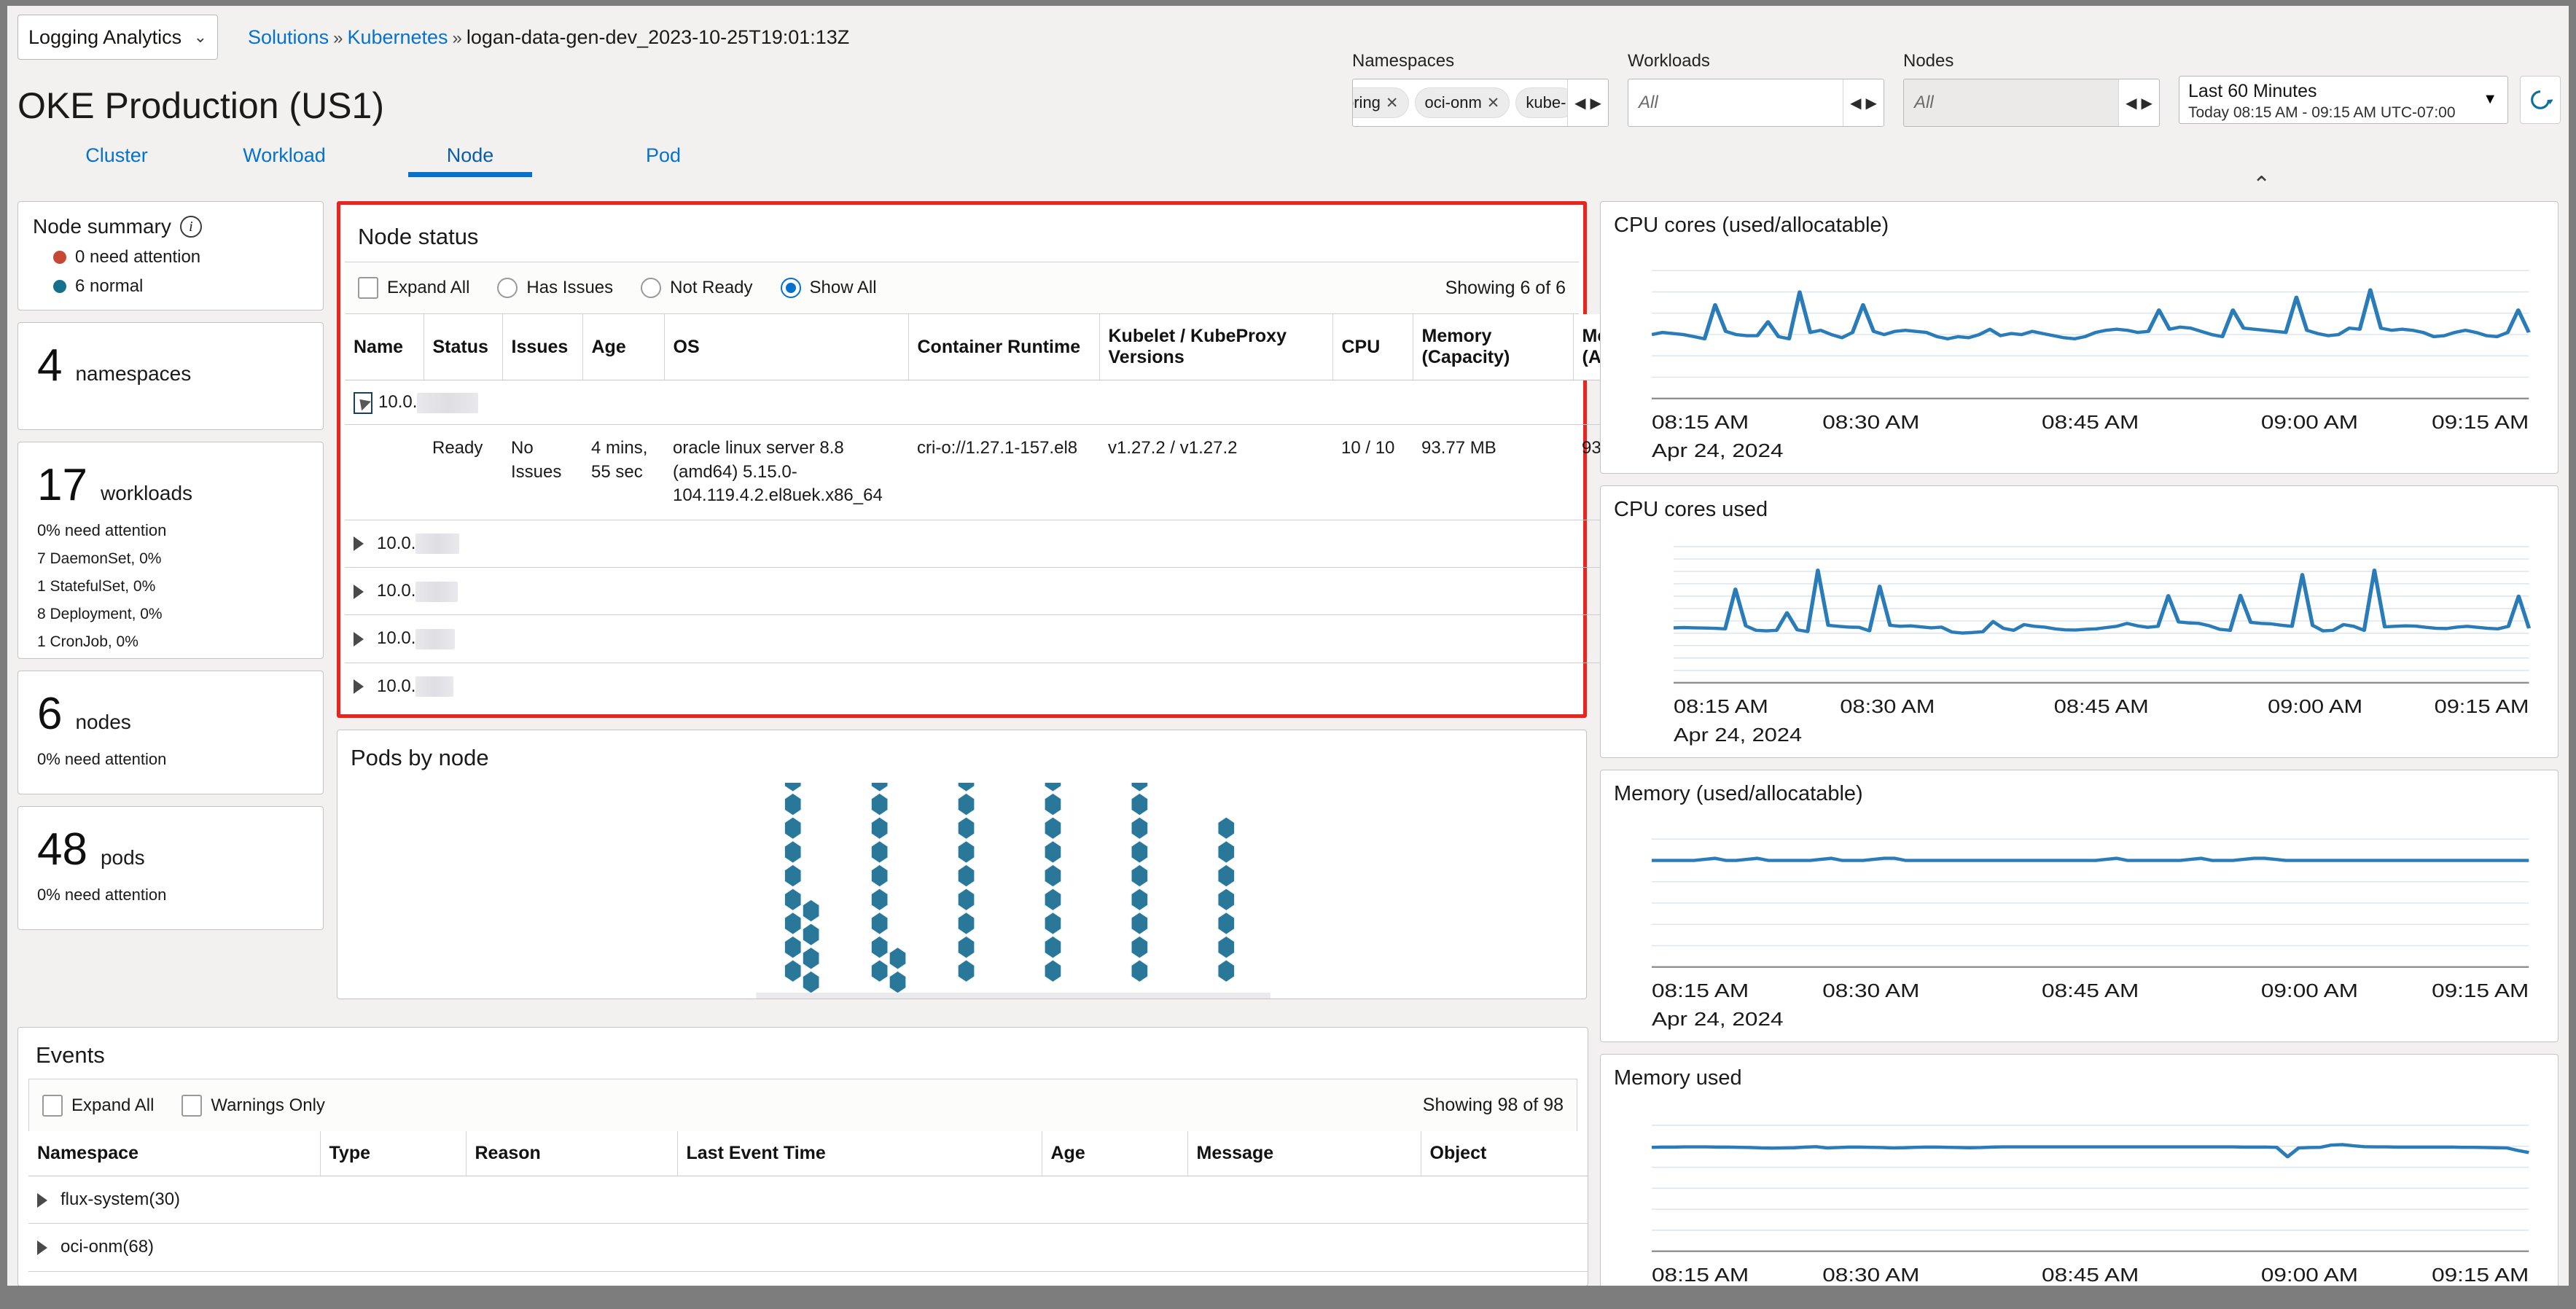 The image size is (2576, 1309). I want to click on filter-nodes-input: All ◀ ▶, so click(2031, 103).